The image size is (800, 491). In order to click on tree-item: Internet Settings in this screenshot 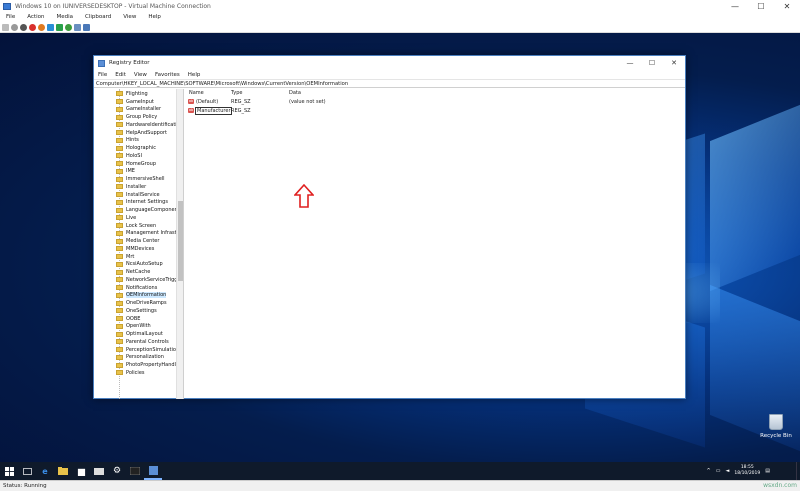, I will do `click(142, 203)`.